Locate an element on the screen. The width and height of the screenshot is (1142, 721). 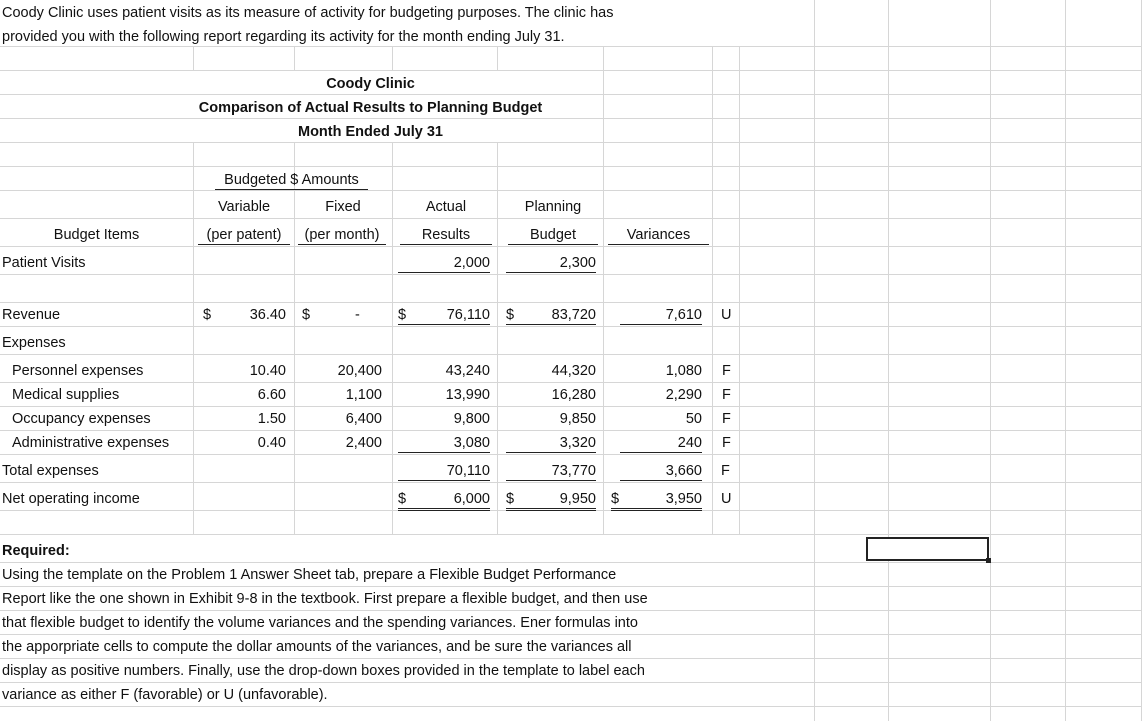
expense-fixed: 6,400 is located at coordinates (363, 419).